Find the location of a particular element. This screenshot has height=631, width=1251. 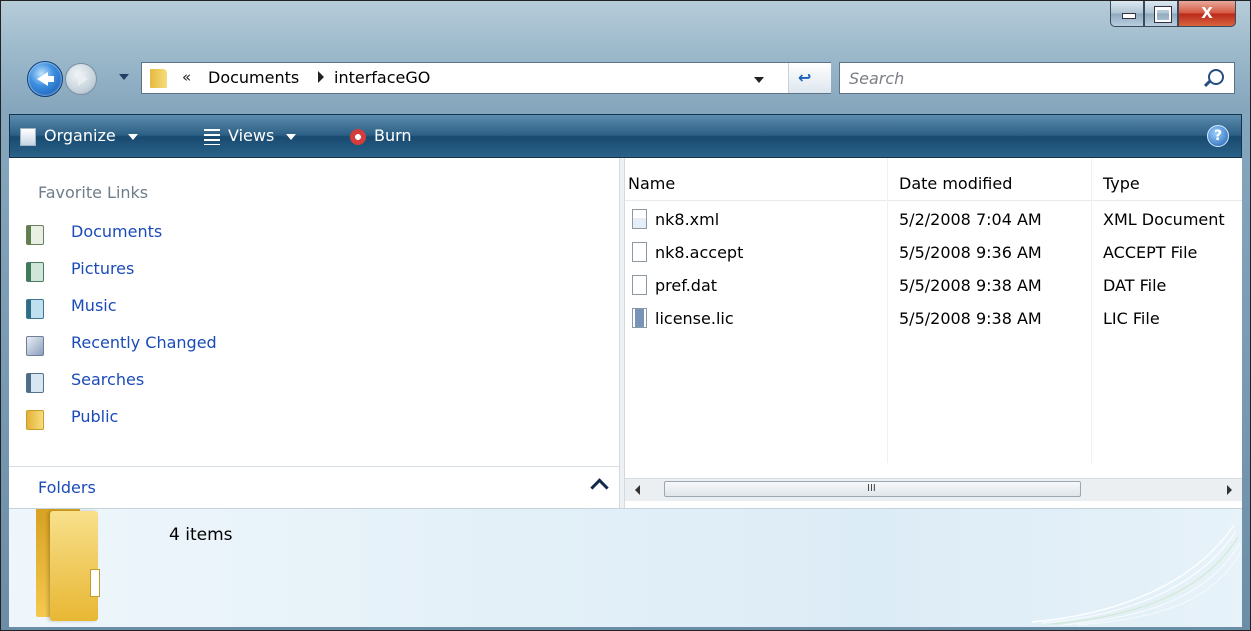

favorite-link-label: Recently Changed is located at coordinates (144, 342).